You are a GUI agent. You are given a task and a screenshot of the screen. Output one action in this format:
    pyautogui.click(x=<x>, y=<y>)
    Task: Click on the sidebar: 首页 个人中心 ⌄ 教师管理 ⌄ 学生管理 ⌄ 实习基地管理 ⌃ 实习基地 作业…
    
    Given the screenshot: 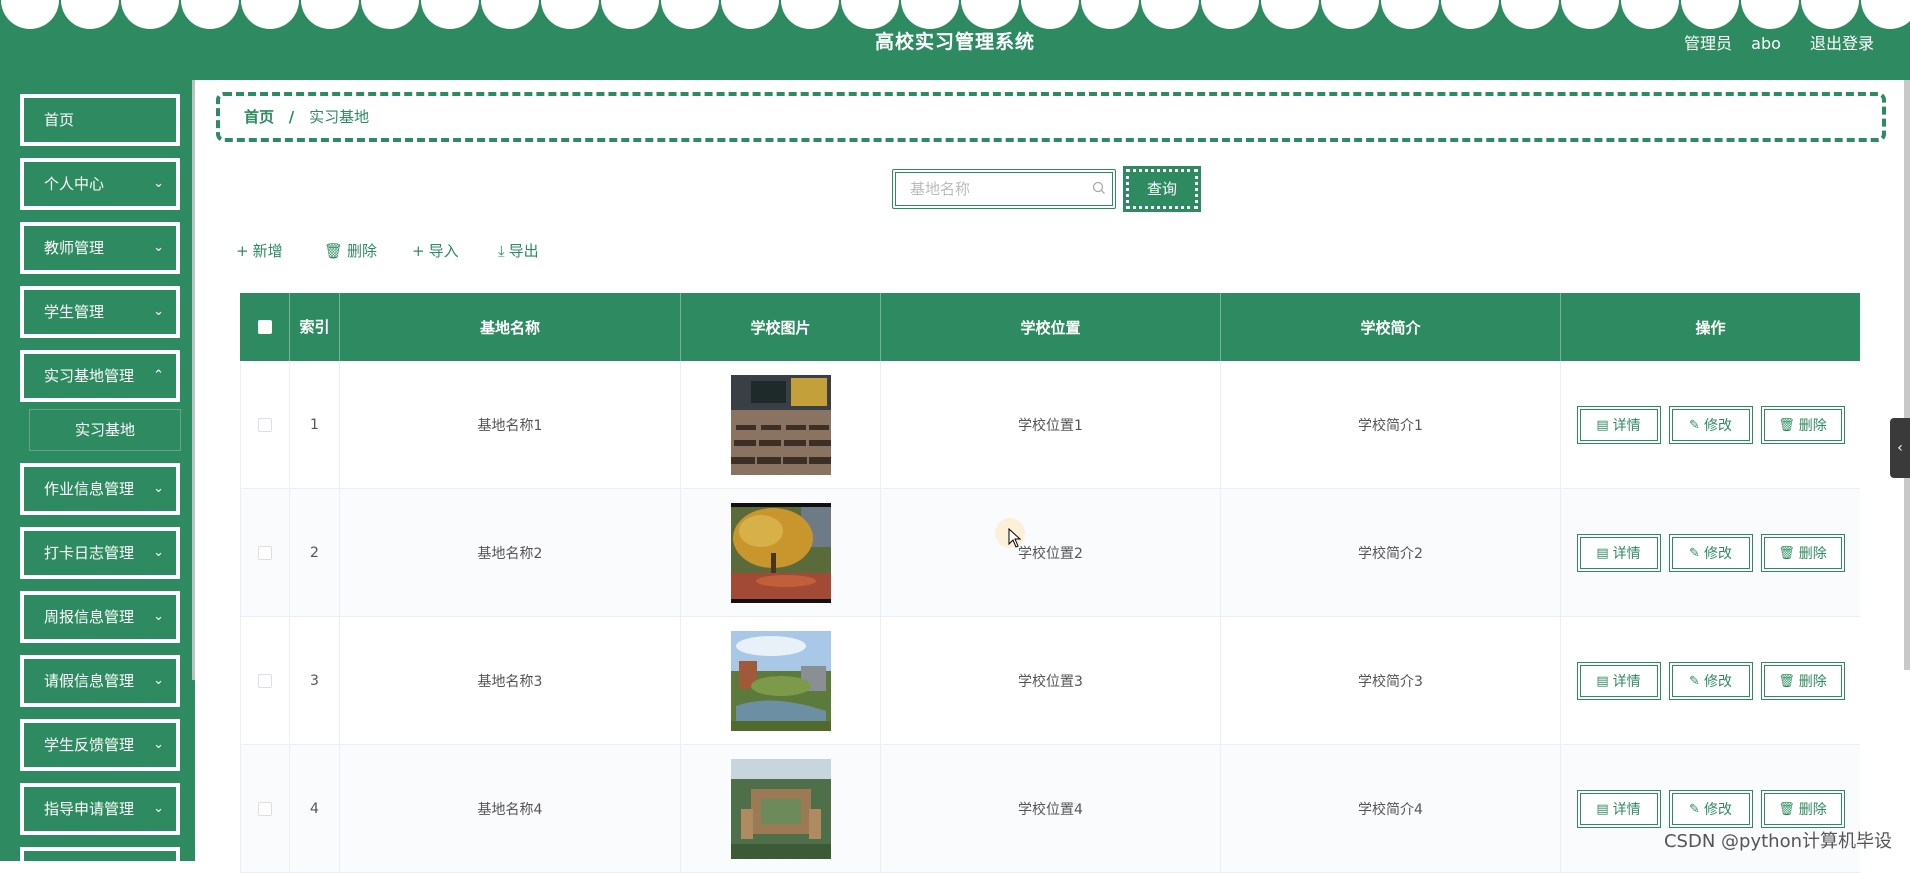 What is the action you would take?
    pyautogui.click(x=97, y=470)
    